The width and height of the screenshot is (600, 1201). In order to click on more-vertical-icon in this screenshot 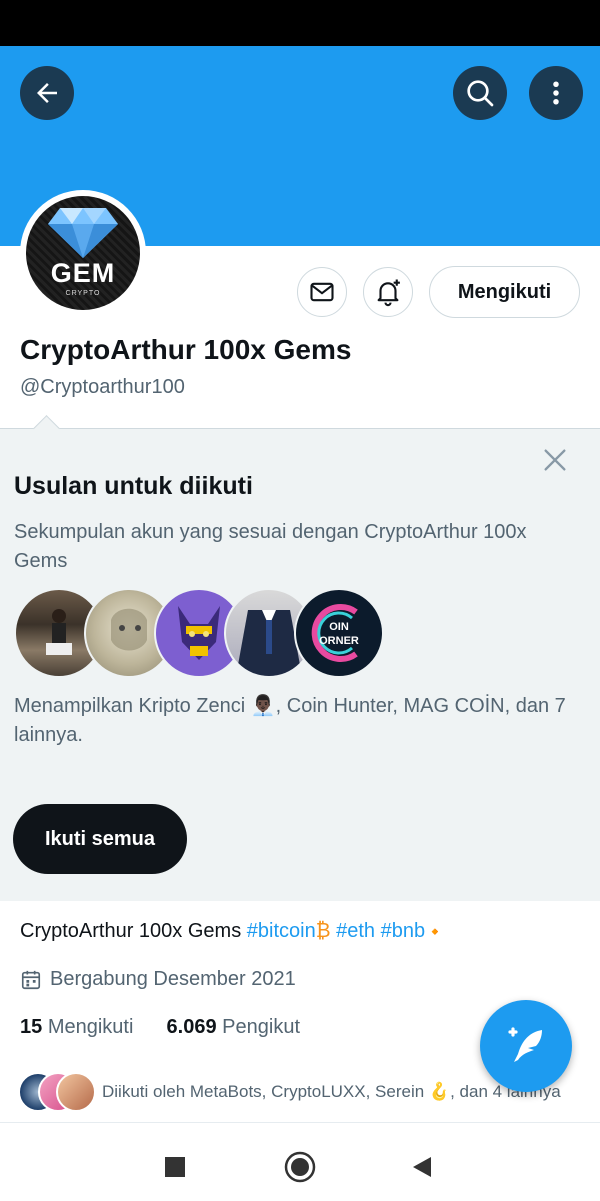, I will do `click(556, 93)`.